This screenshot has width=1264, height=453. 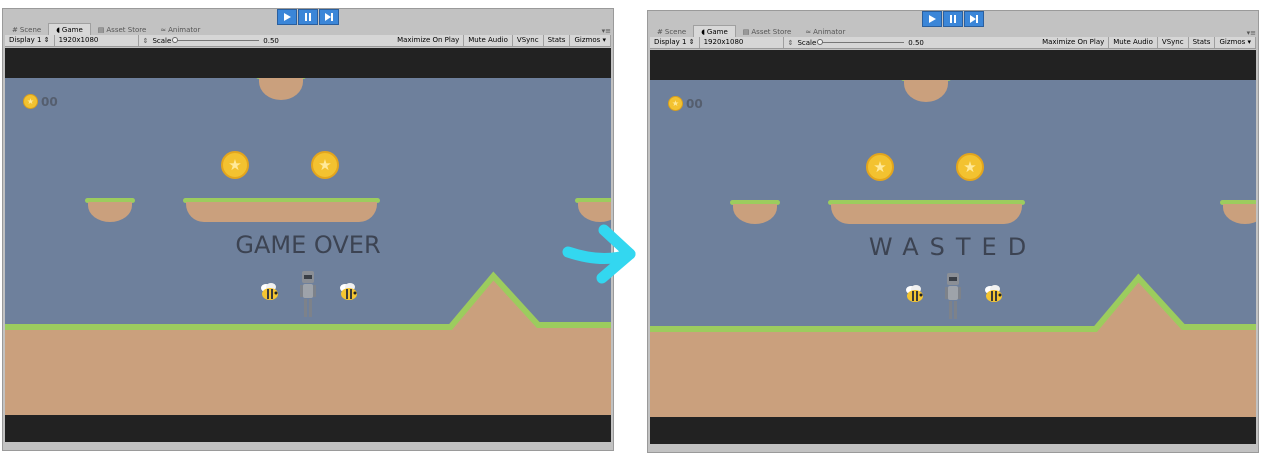 What do you see at coordinates (145, 40) in the screenshot?
I see `scale-arrows-icon: ⇕` at bounding box center [145, 40].